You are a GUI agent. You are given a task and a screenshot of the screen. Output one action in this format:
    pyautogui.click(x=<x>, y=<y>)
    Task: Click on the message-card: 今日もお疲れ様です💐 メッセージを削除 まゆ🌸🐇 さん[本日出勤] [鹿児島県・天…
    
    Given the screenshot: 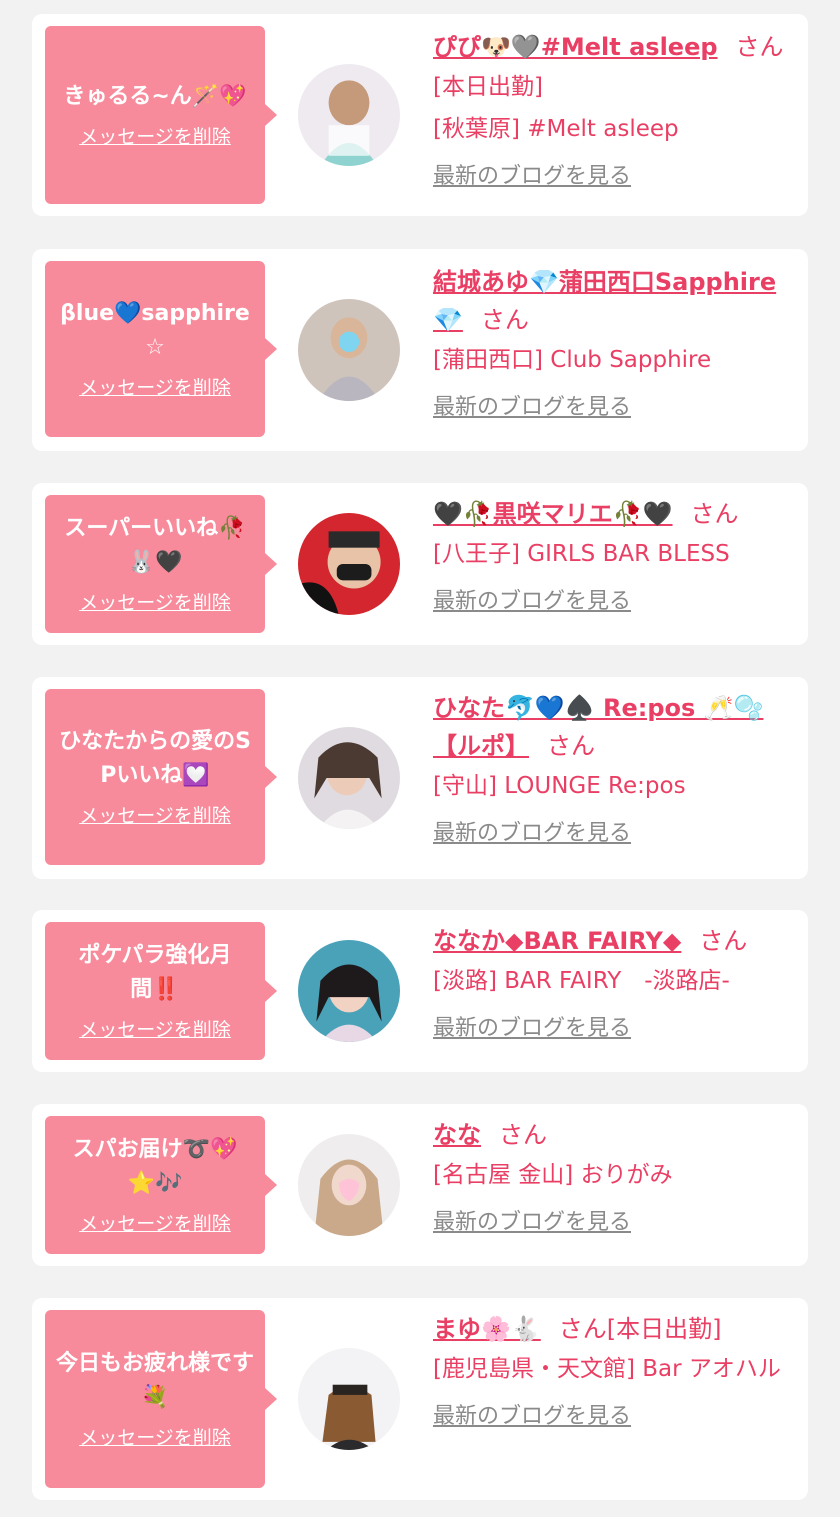 What is the action you would take?
    pyautogui.click(x=420, y=1399)
    